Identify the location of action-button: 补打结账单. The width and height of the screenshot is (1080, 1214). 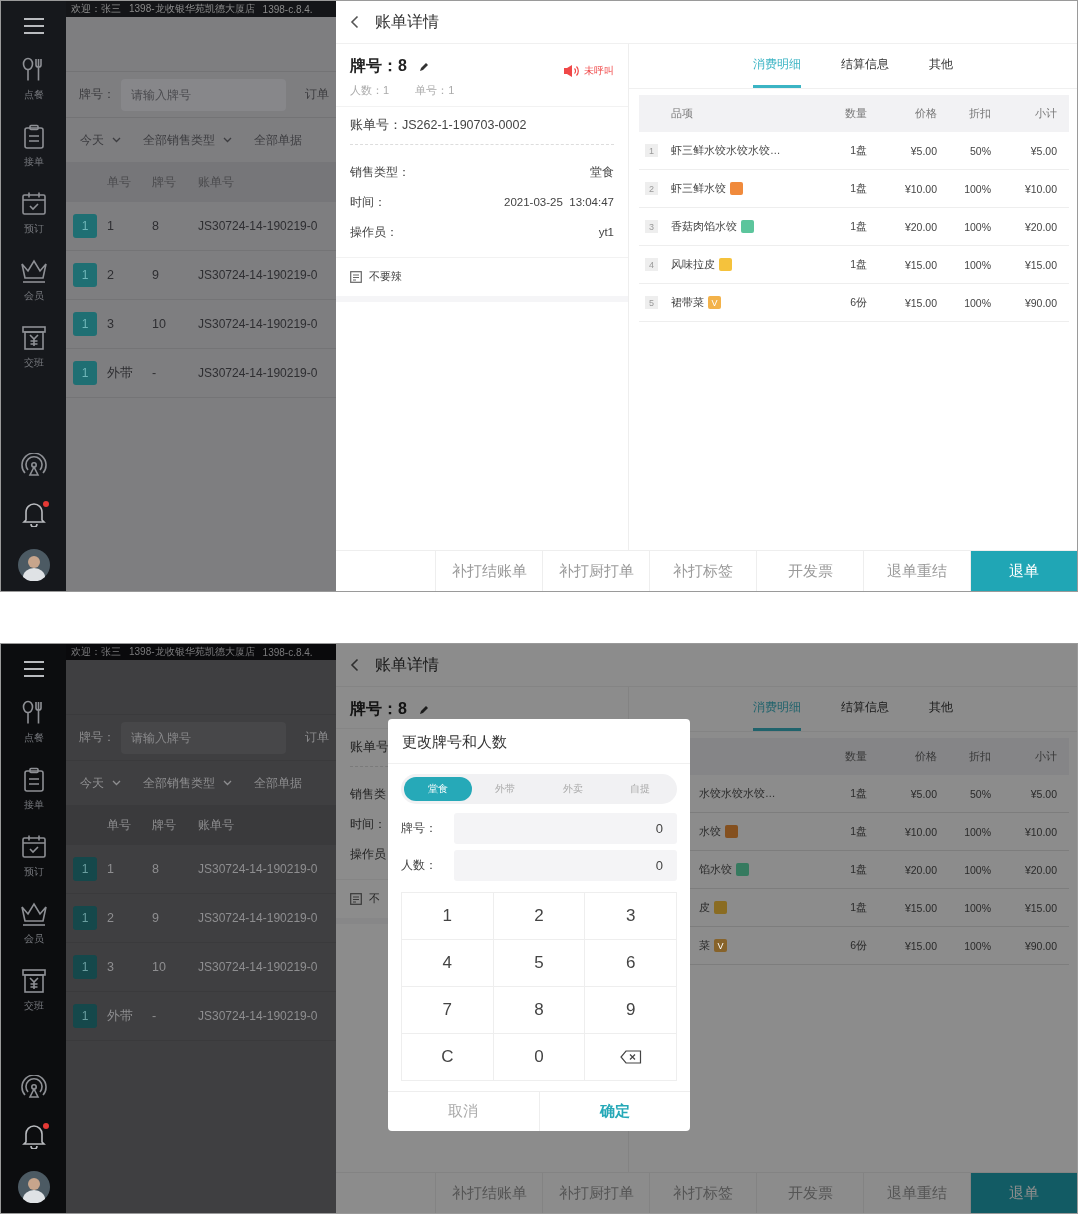
(488, 571).